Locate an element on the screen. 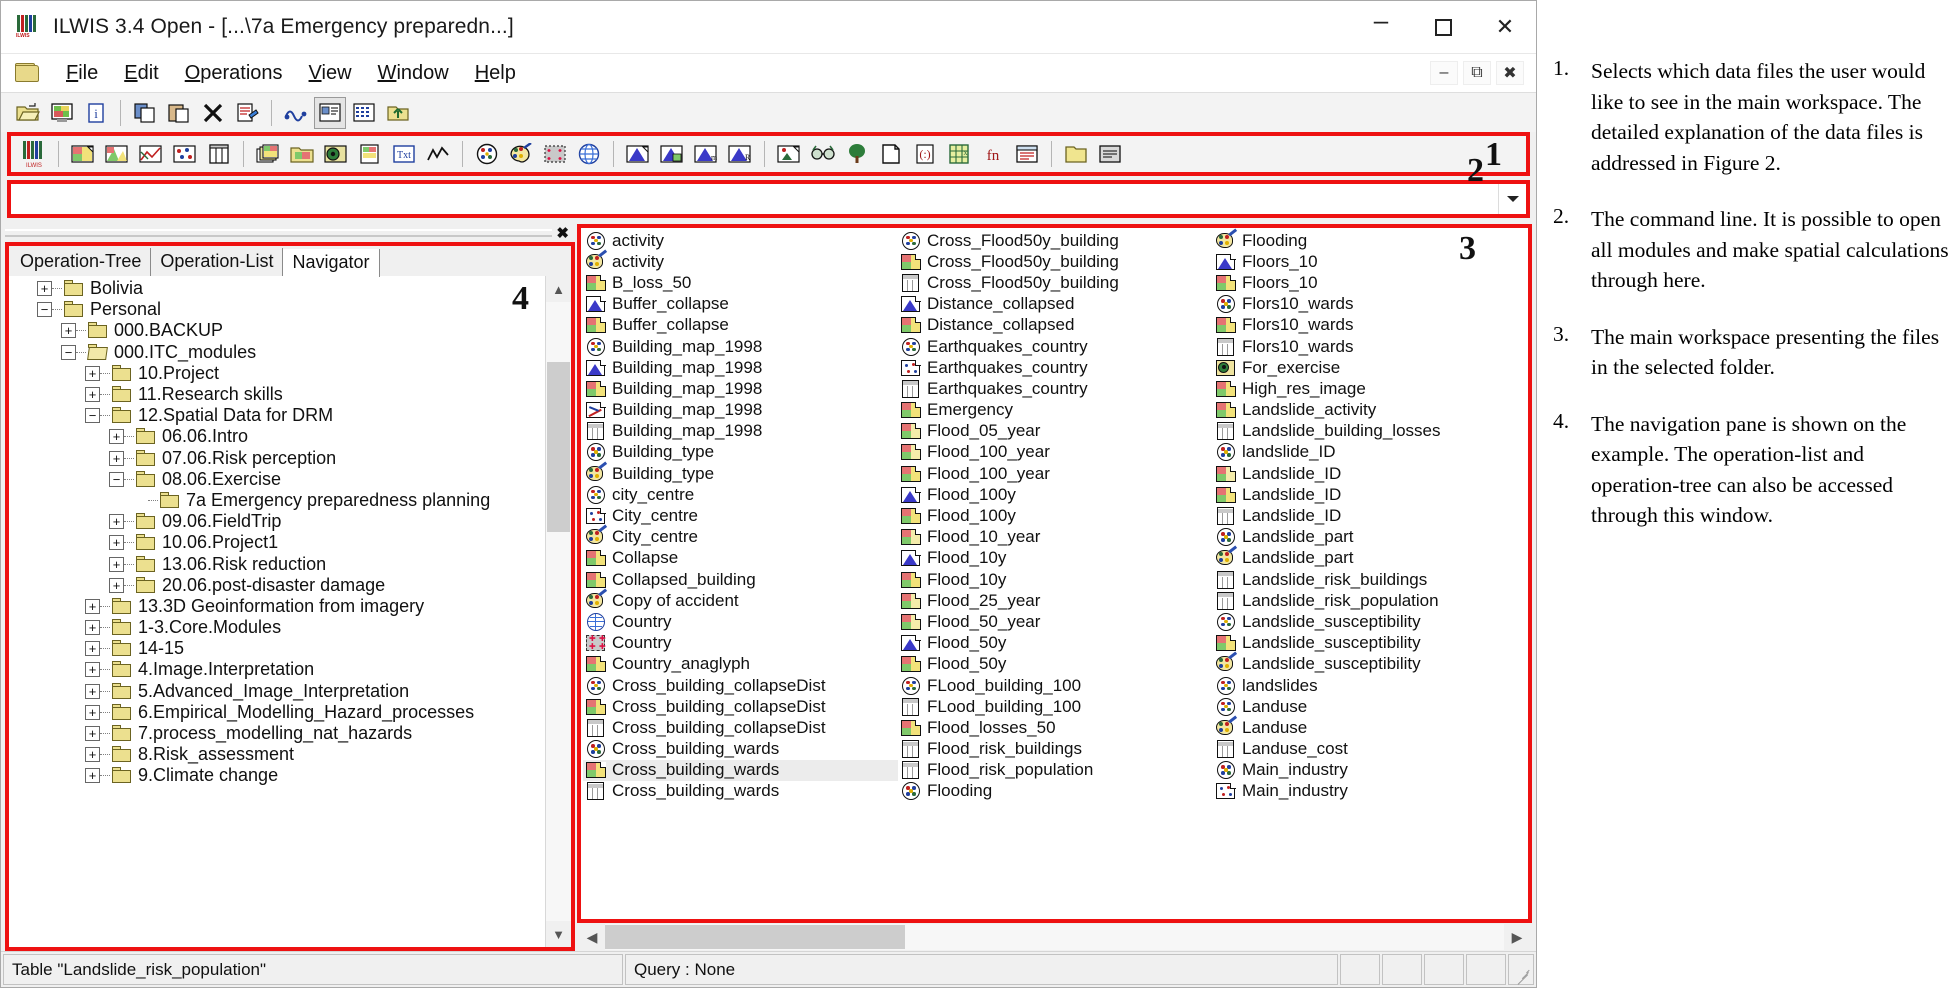  command-history-dropdown is located at coordinates (1512, 199).